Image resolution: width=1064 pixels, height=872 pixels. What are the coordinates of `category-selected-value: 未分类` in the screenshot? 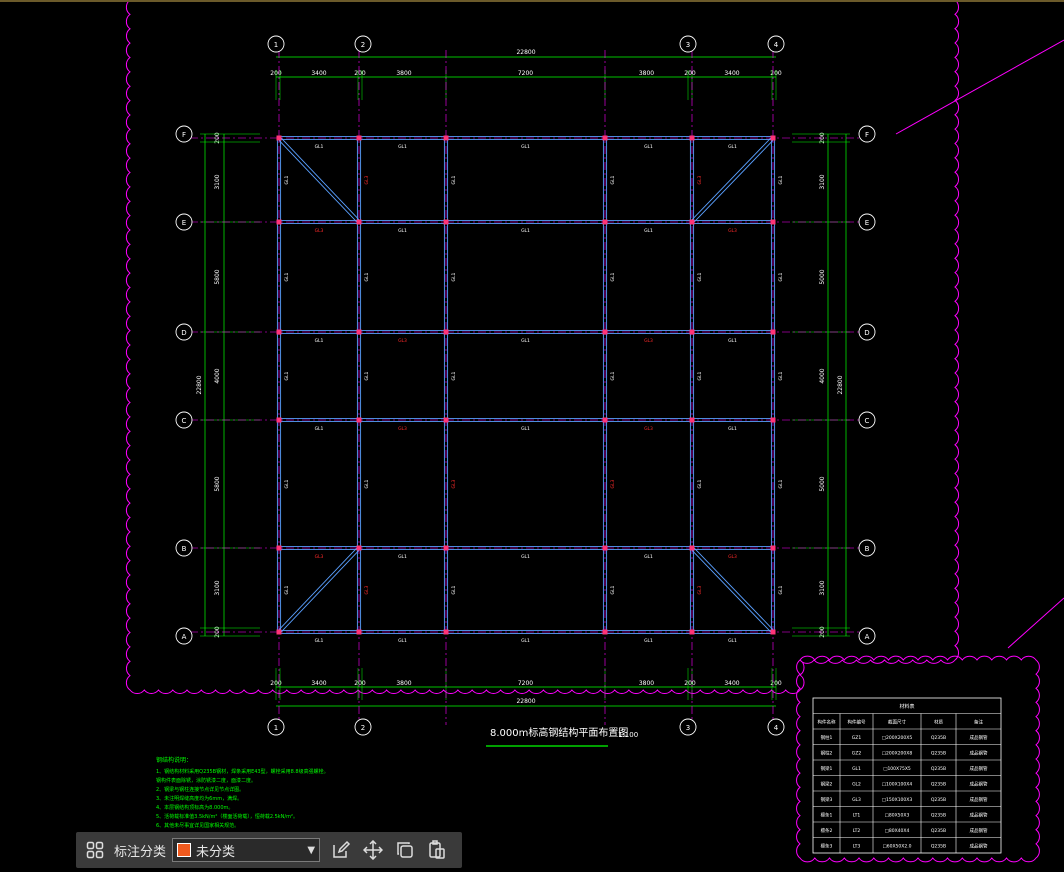 It's located at (216, 852).